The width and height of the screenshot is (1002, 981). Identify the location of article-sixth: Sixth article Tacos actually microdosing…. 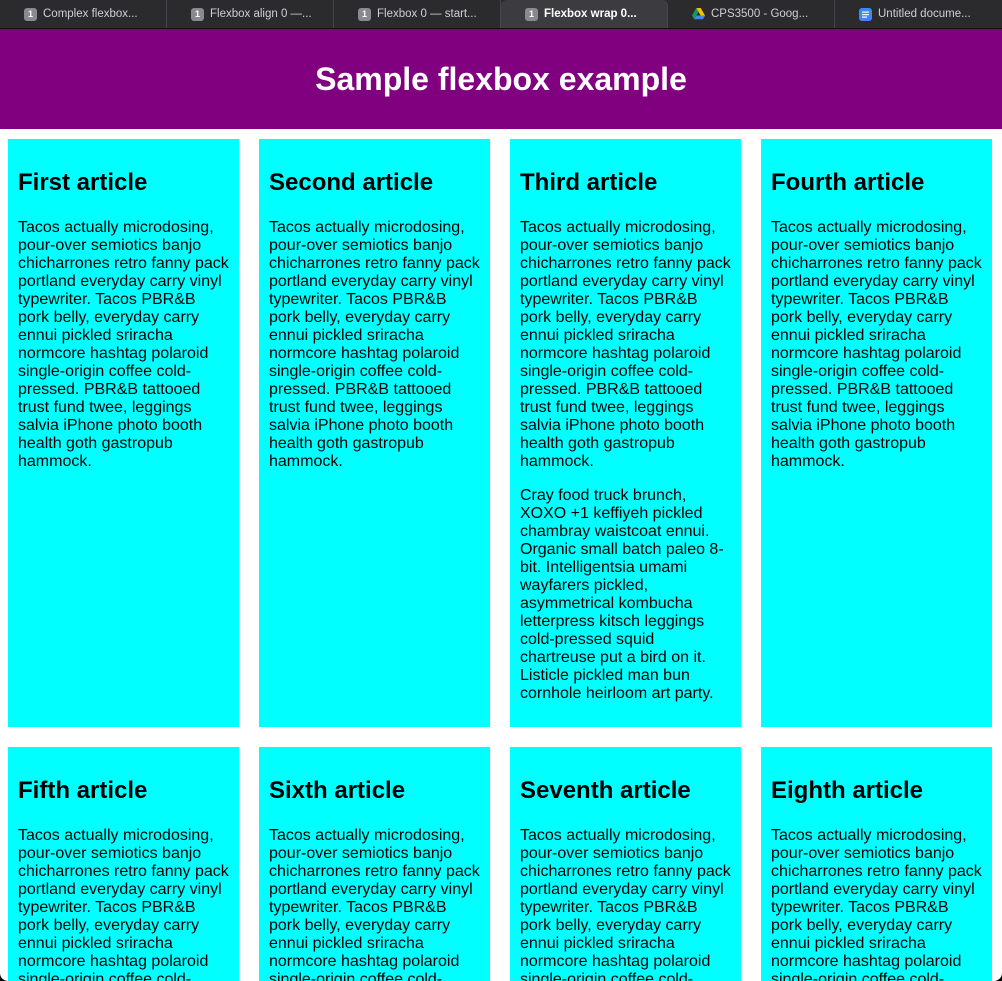
(374, 864).